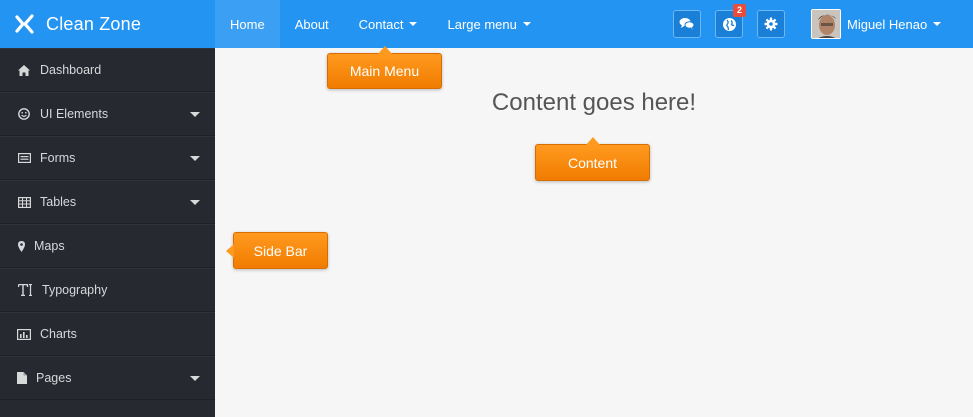 The width and height of the screenshot is (973, 417). I want to click on nav-large-menu-label: Large menu, so click(482, 24).